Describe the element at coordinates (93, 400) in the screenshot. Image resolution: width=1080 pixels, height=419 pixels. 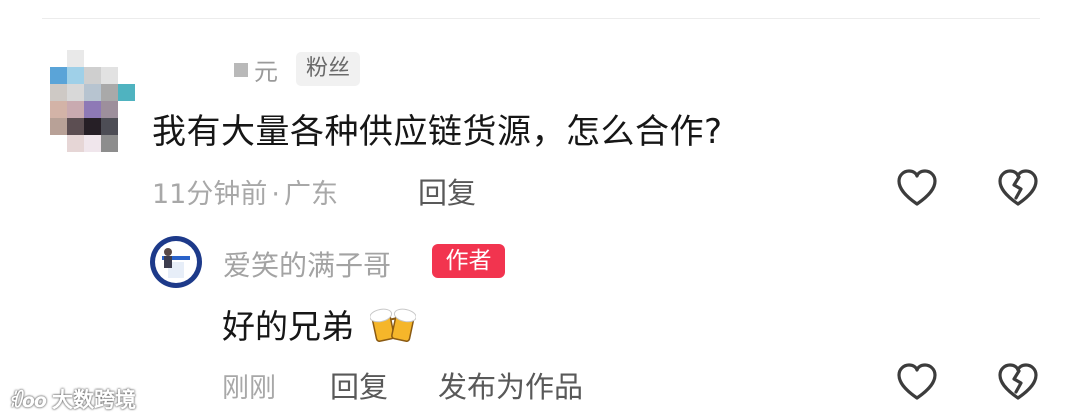
I see `watermark-text: 大数跨境` at that location.